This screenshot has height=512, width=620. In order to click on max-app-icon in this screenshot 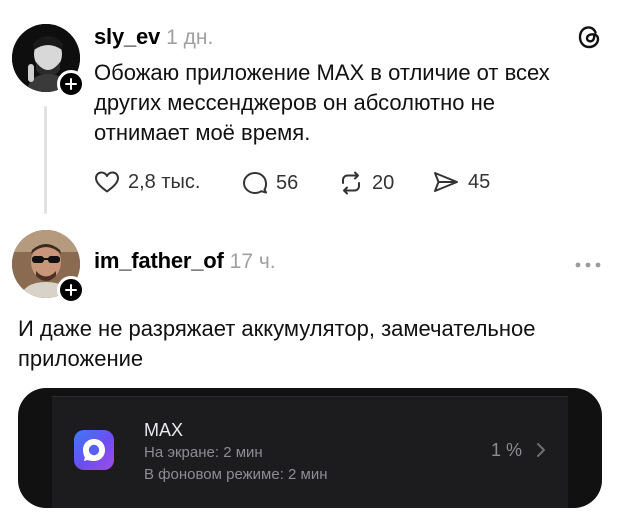, I will do `click(94, 450)`.